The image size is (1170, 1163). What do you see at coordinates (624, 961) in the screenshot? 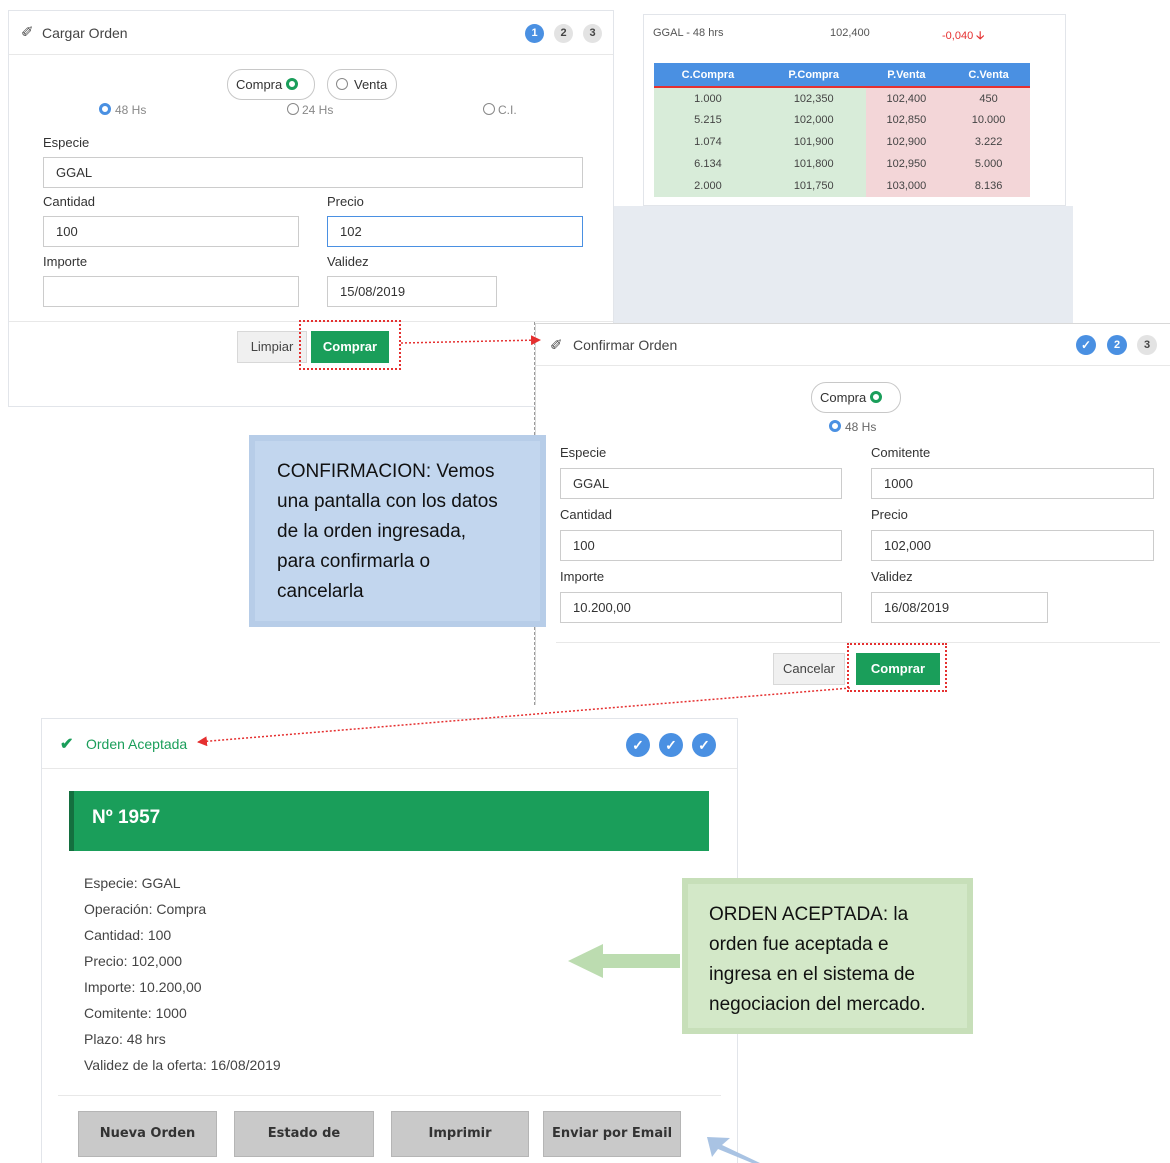
I see `green-arrow-icon` at bounding box center [624, 961].